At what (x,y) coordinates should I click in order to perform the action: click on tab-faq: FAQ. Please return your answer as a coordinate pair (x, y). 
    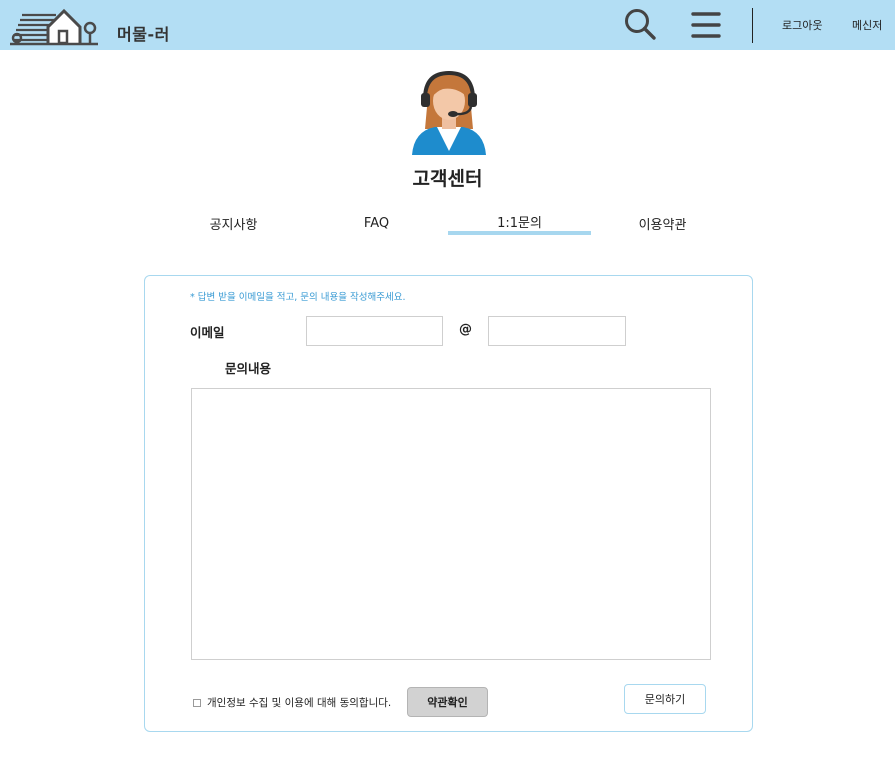
    Looking at the image, I should click on (376, 223).